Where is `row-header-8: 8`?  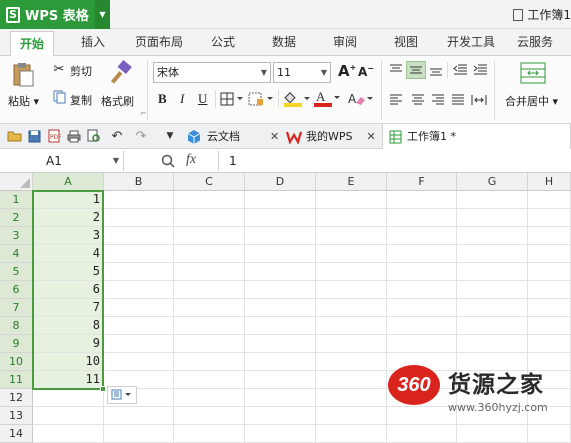 row-header-8: 8 is located at coordinates (16, 326).